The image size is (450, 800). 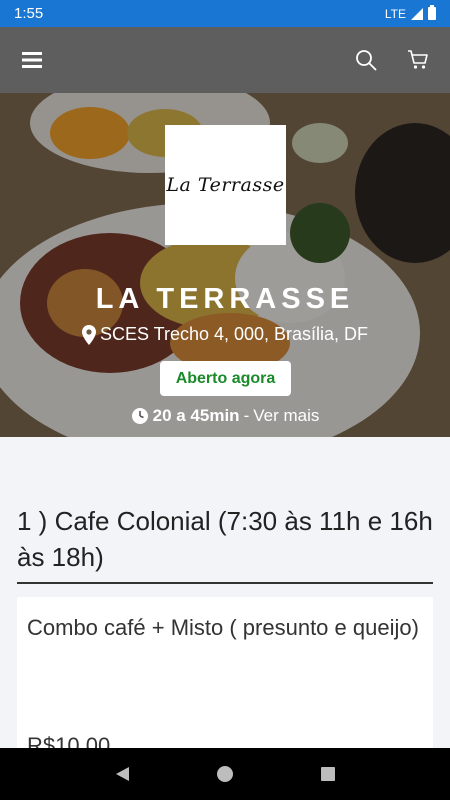 I want to click on clock-icon, so click(x=139, y=416).